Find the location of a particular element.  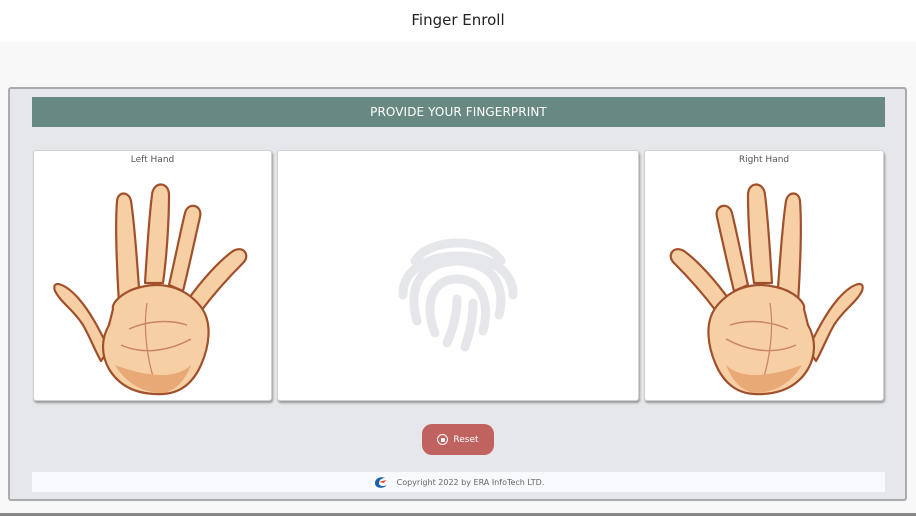

left-hand-card: Left Hand is located at coordinates (152, 275).